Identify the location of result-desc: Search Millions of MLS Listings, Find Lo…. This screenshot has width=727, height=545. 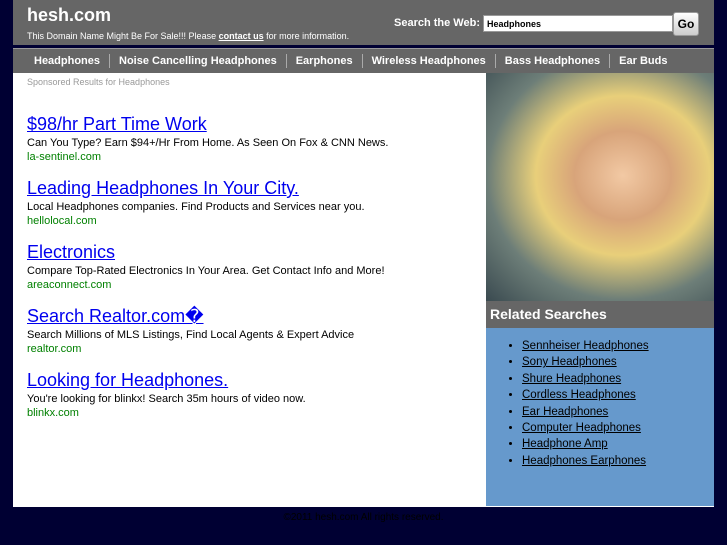
(191, 335).